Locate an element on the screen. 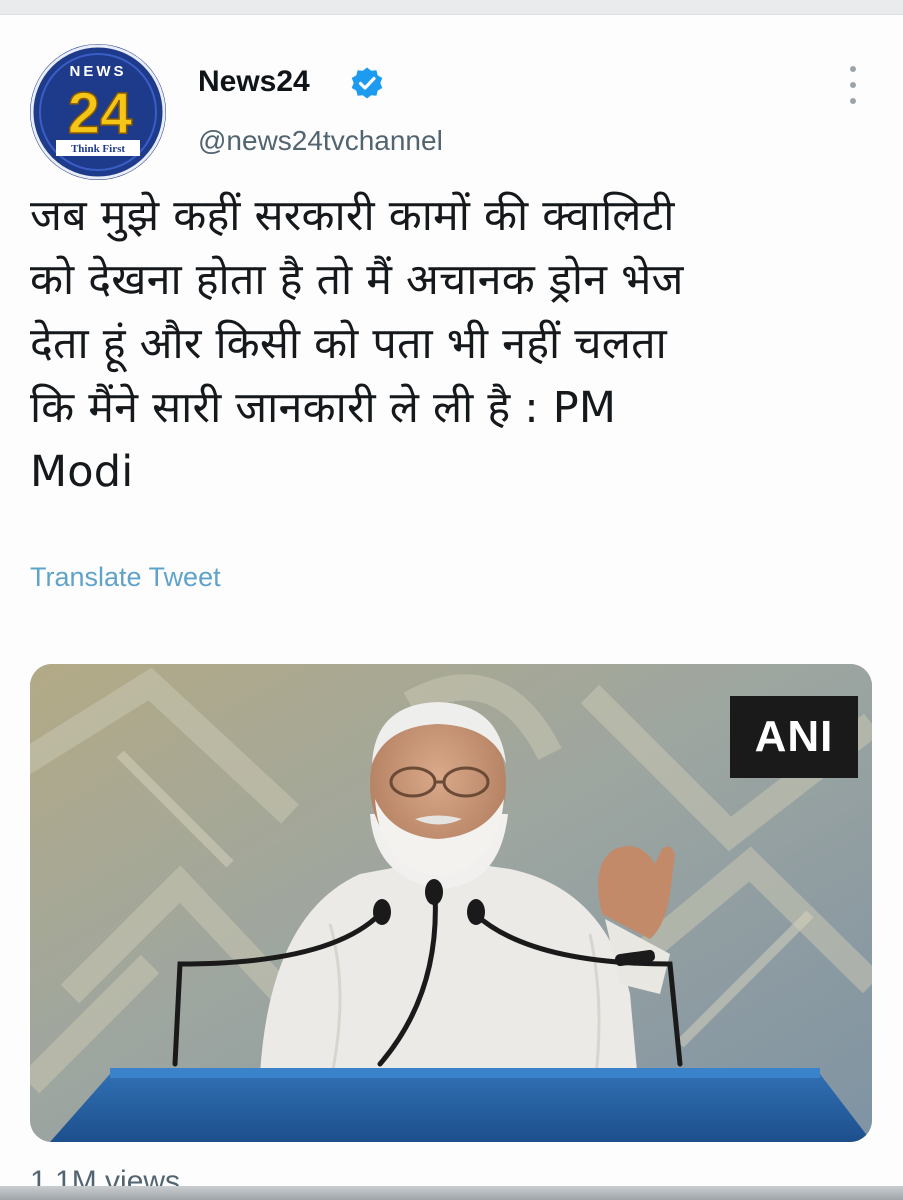  avatar-number: 24 is located at coordinates (100, 113).